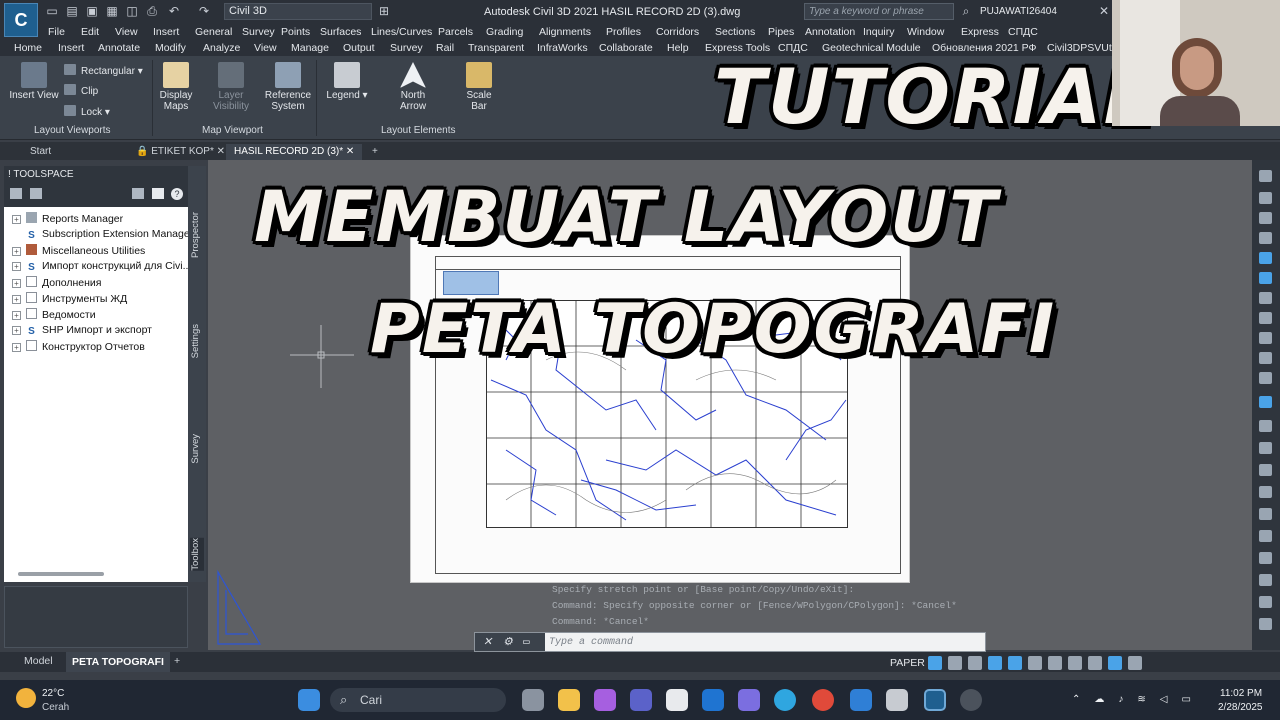 The height and width of the screenshot is (720, 1280). What do you see at coordinates (605, 700) in the screenshot?
I see `copilot-icon` at bounding box center [605, 700].